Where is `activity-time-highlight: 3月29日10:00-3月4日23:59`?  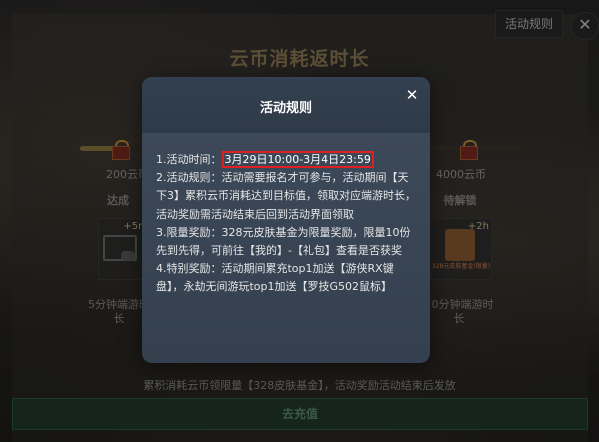
activity-time-highlight: 3月29日10:00-3月4日23:59 is located at coordinates (297, 159).